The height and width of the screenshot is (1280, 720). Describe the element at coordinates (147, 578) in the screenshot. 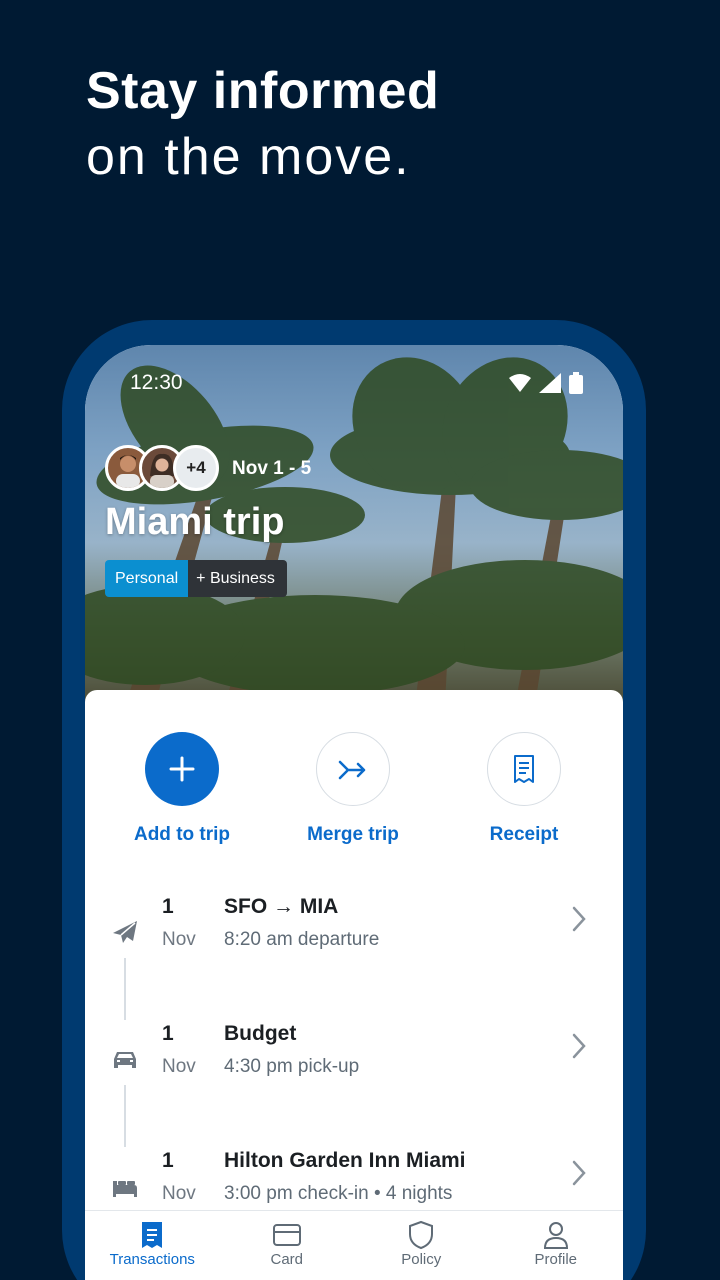

I see `tag-personal: Personal` at that location.